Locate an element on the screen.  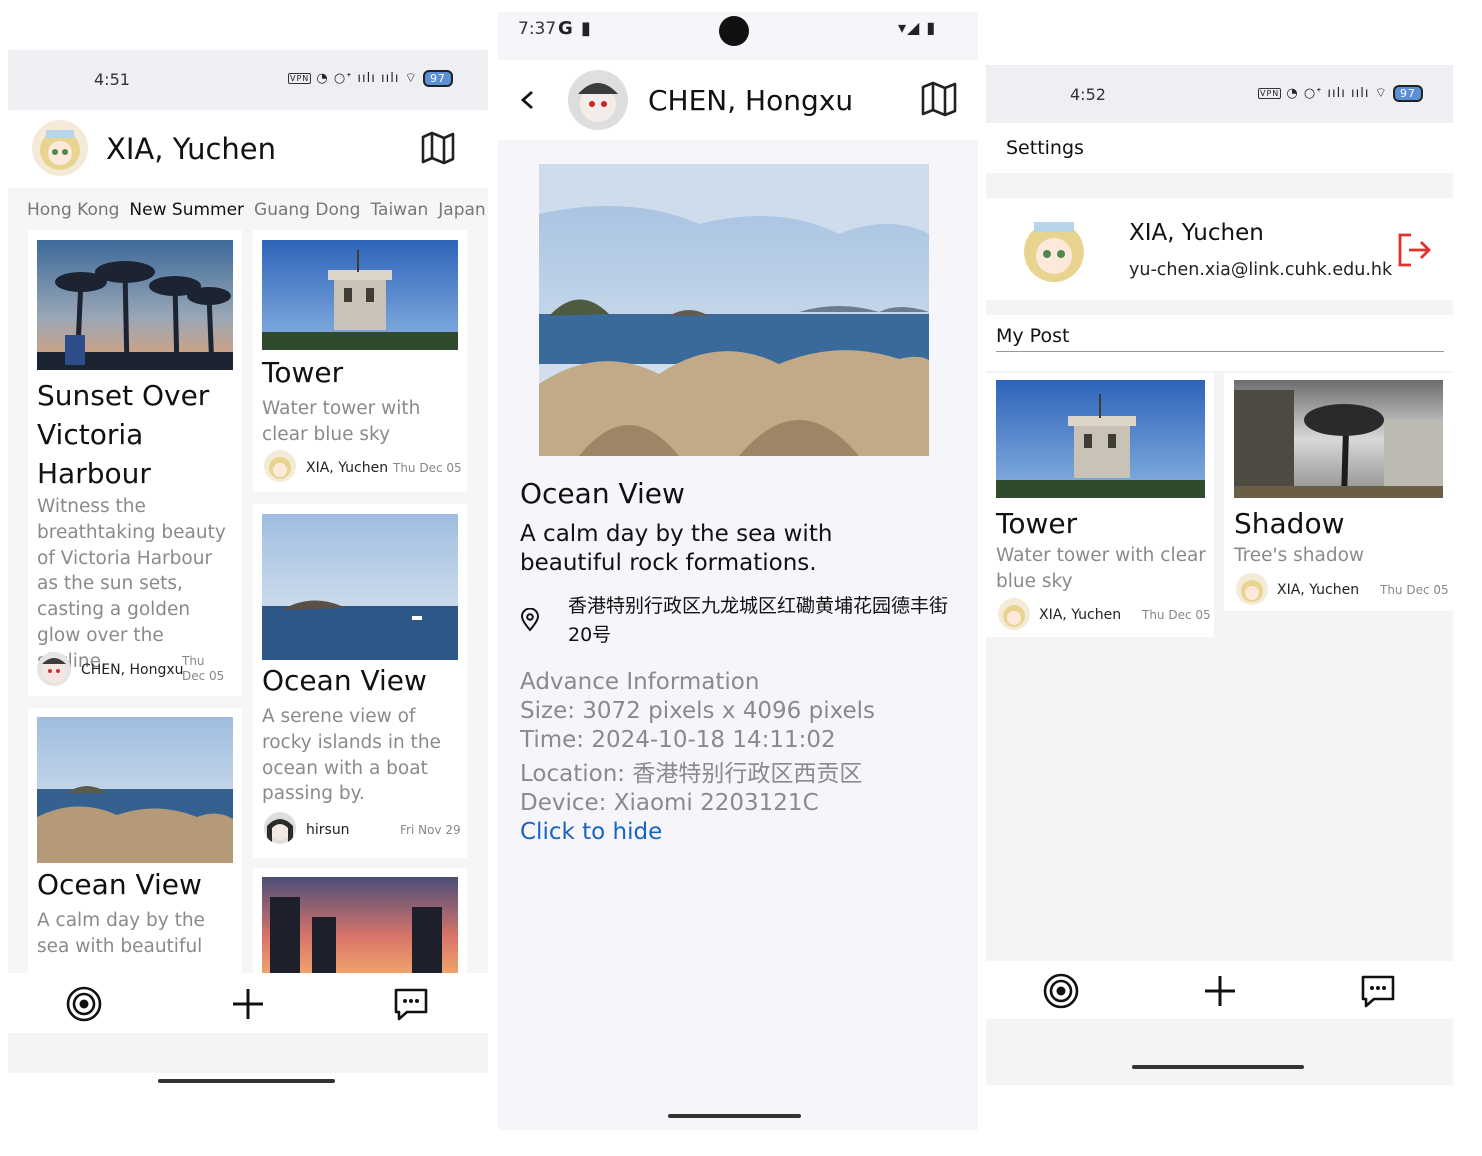
status-time: 4:52 is located at coordinates (1088, 94).